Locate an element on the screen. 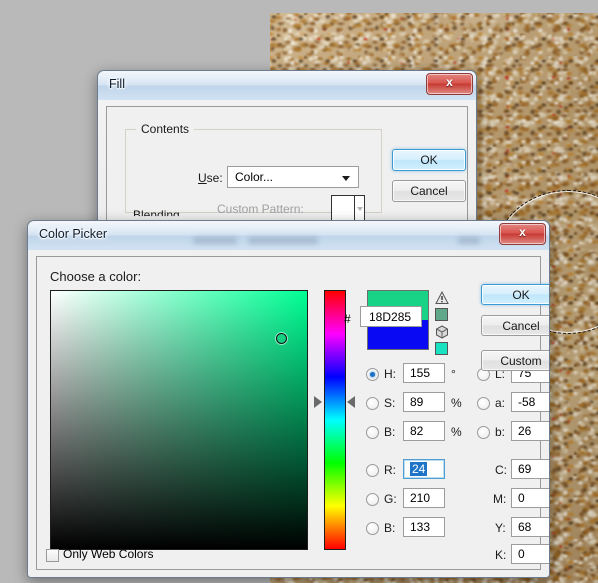 Image resolution: width=598 pixels, height=583 pixels. input-cmyk-y: 68 is located at coordinates (530, 527).